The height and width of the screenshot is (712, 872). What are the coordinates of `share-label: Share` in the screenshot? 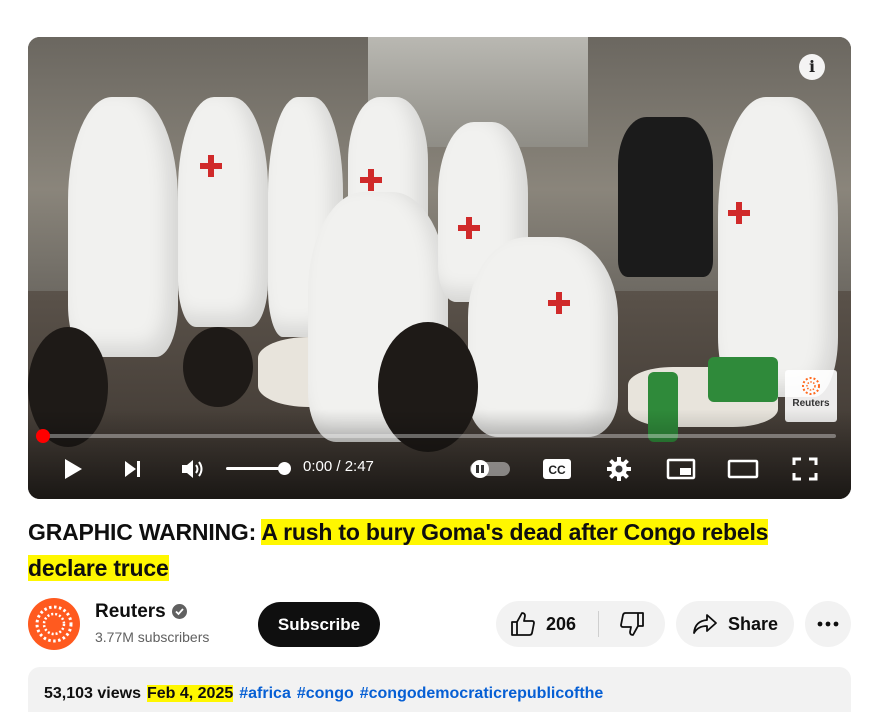 It's located at (753, 623).